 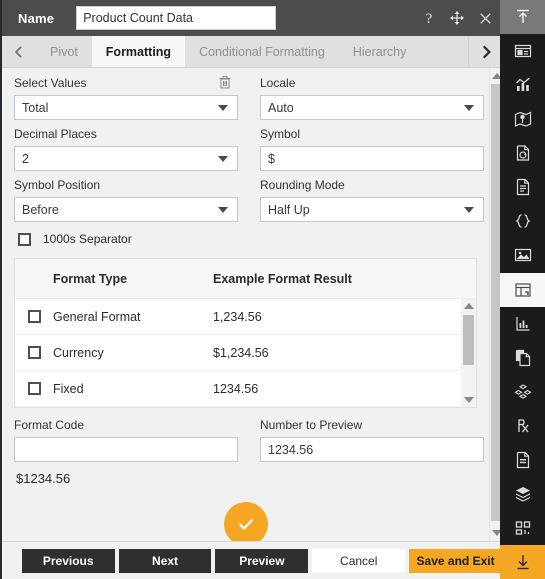 What do you see at coordinates (278, 83) in the screenshot?
I see `locale-label: Locale` at bounding box center [278, 83].